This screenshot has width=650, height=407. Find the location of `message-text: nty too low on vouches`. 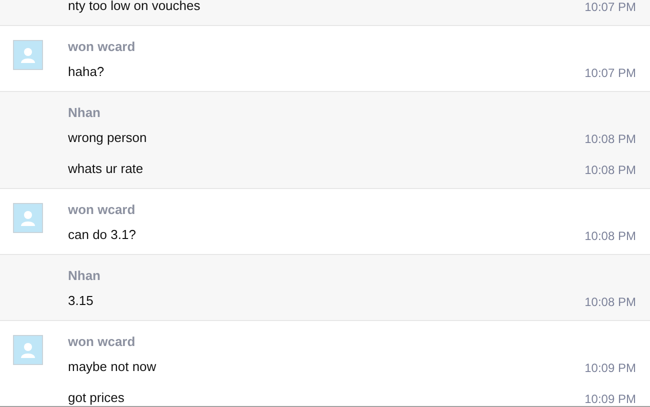

message-text: nty too low on vouches is located at coordinates (134, 6).